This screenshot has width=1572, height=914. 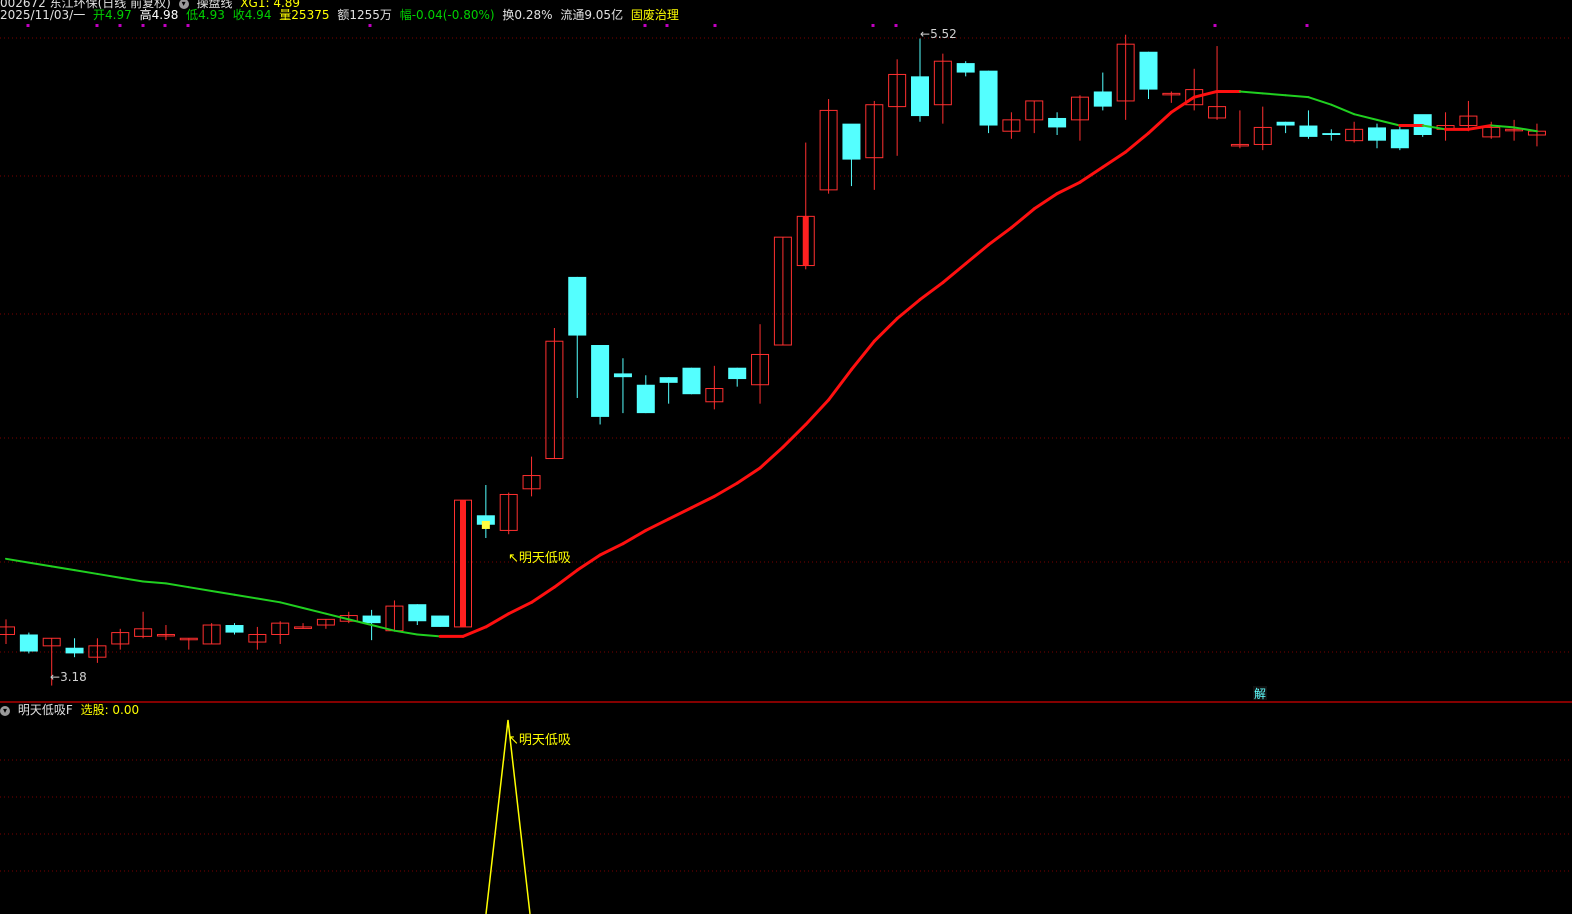 I want to click on signal-label-sub: ↖明天低吸, so click(x=539, y=740).